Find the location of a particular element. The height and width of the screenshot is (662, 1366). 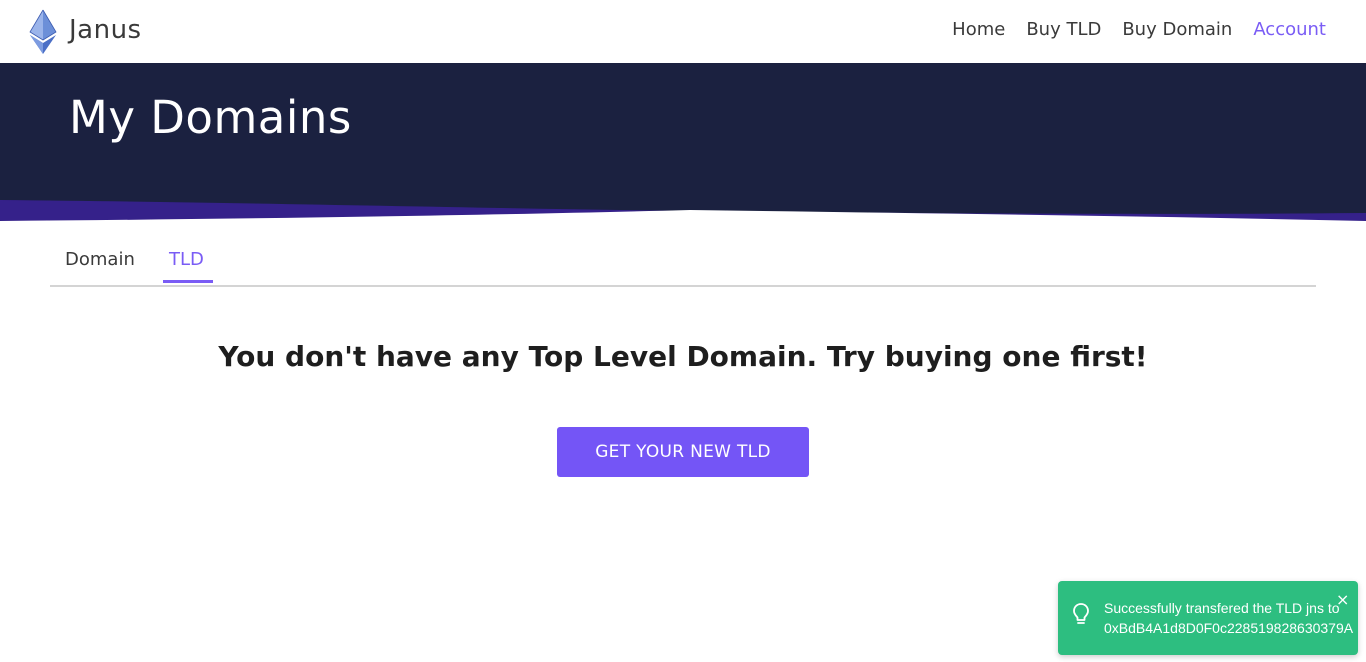

nav-link-home: Home is located at coordinates (978, 29).